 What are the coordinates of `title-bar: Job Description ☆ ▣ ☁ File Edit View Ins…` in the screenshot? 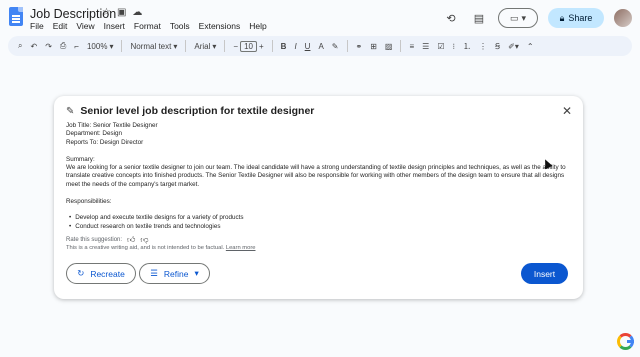 It's located at (320, 18).